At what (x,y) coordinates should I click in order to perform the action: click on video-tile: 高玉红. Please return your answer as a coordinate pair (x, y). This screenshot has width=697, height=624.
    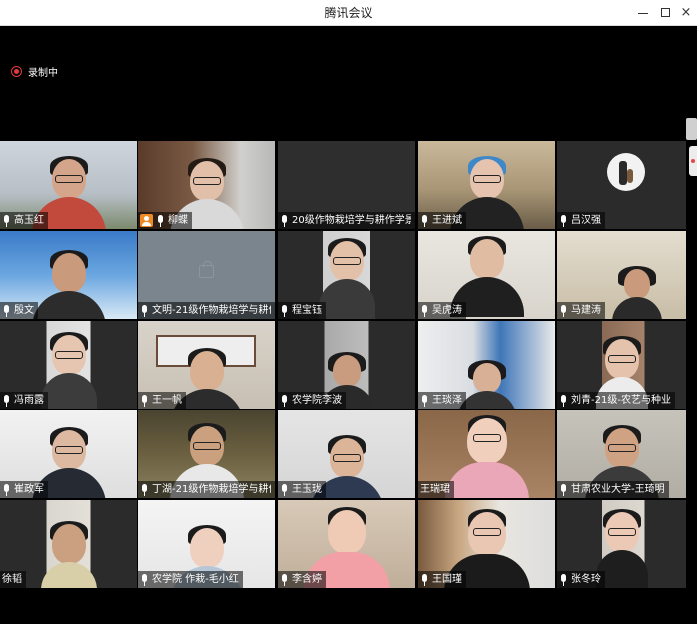
    Looking at the image, I should click on (68, 185).